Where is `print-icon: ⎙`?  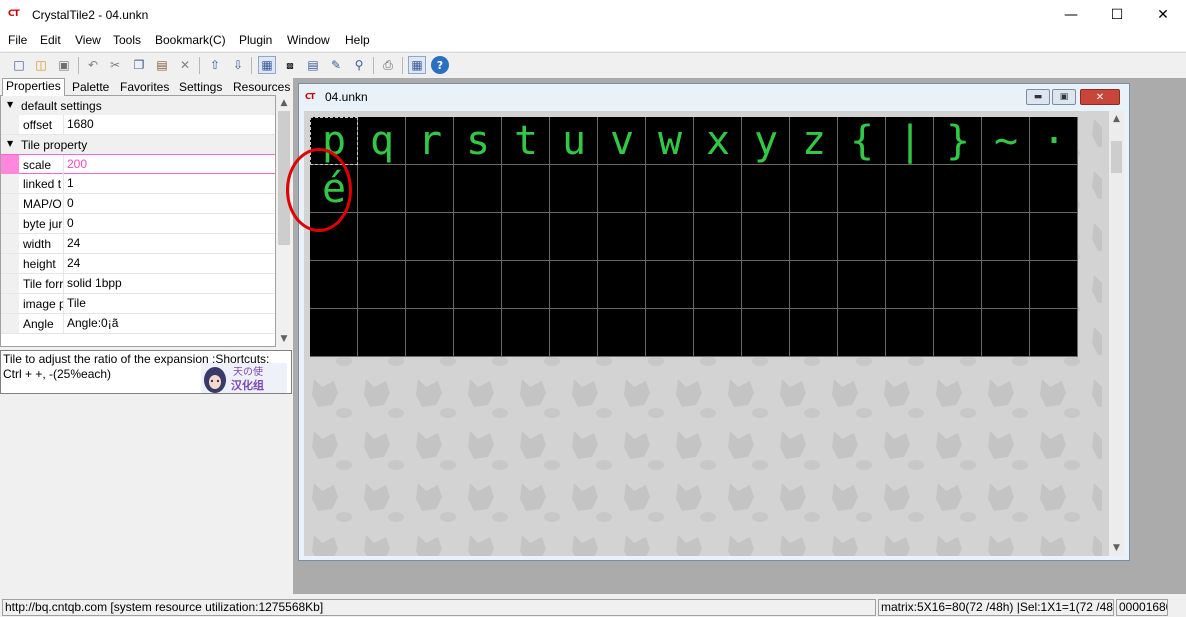 print-icon: ⎙ is located at coordinates (388, 65).